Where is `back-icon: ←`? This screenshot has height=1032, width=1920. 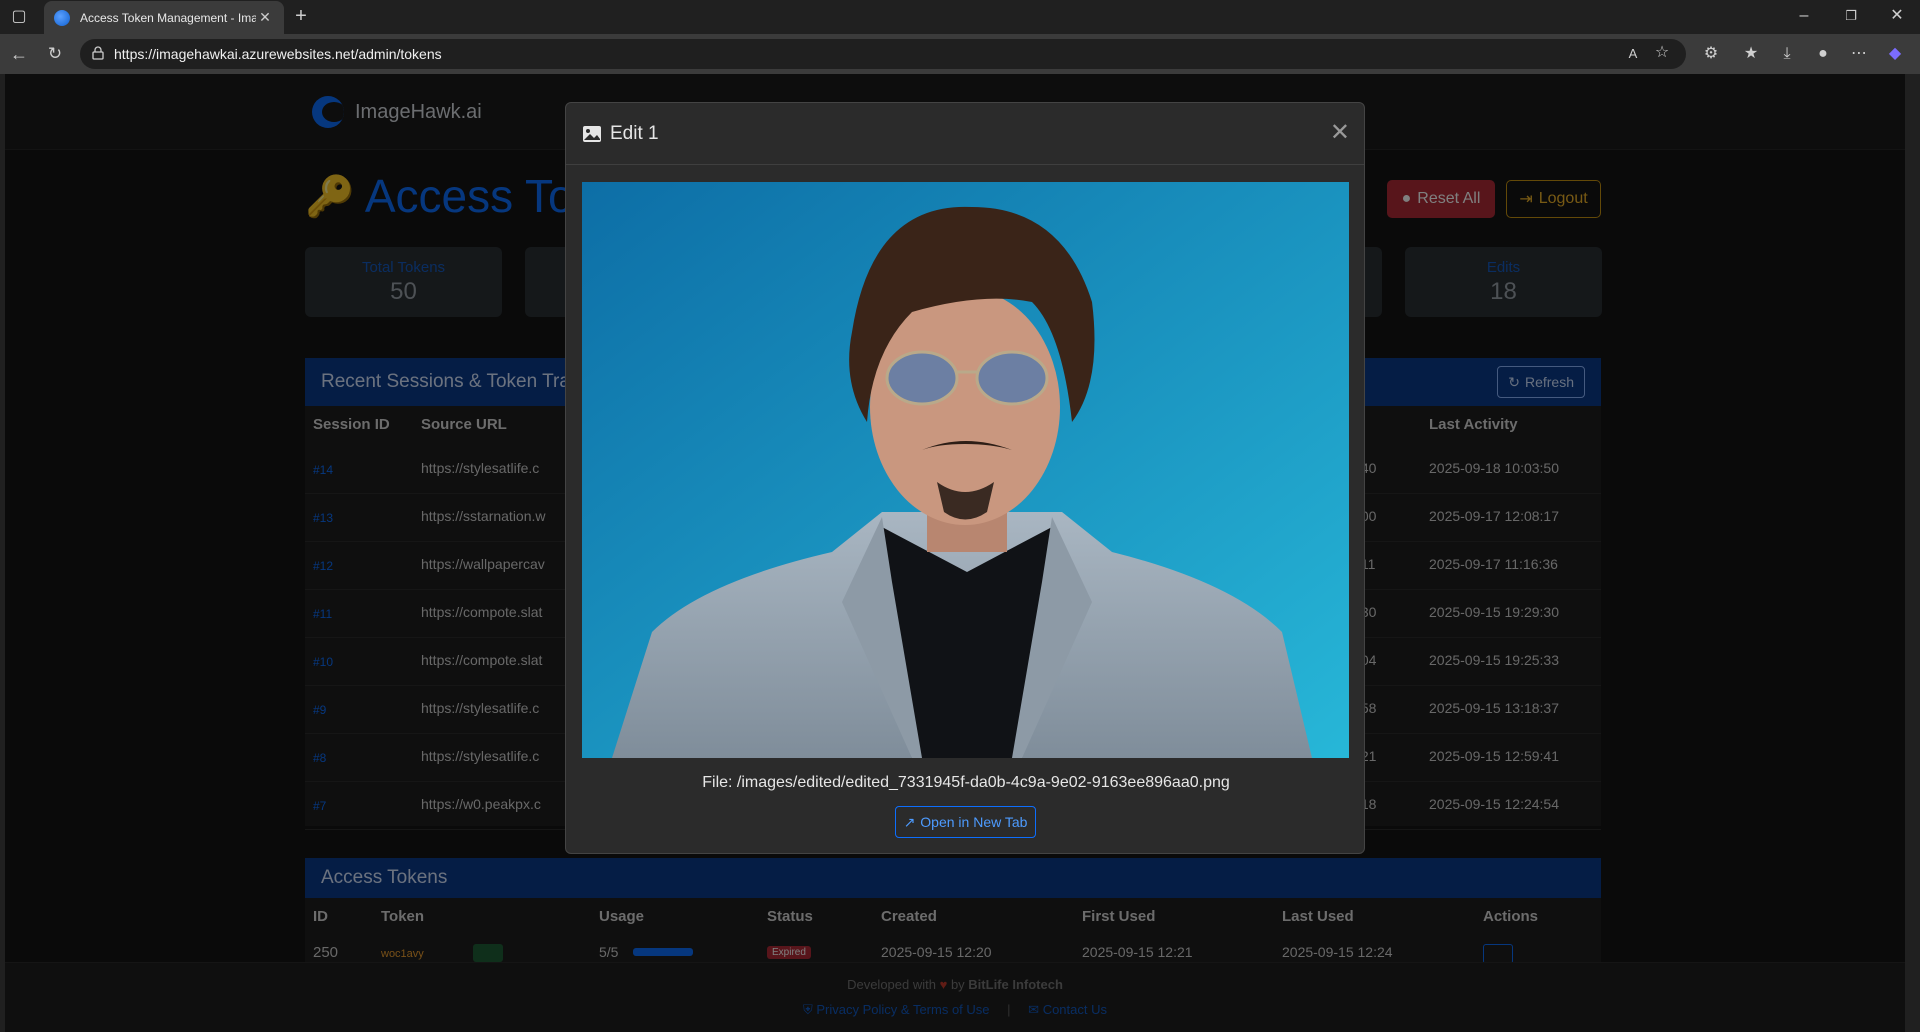
back-icon: ← is located at coordinates (19, 54).